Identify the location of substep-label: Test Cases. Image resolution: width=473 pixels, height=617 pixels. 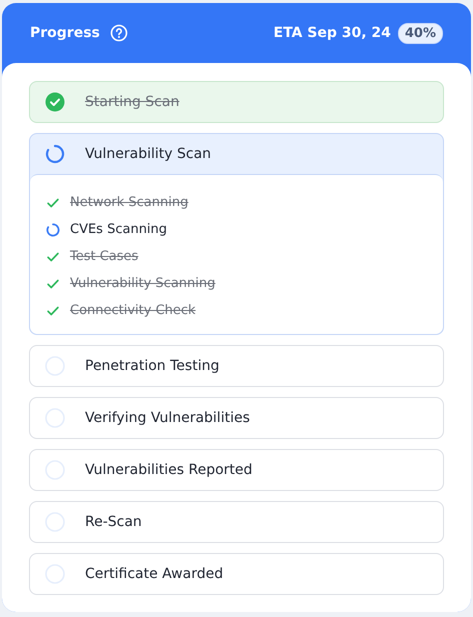
(104, 256).